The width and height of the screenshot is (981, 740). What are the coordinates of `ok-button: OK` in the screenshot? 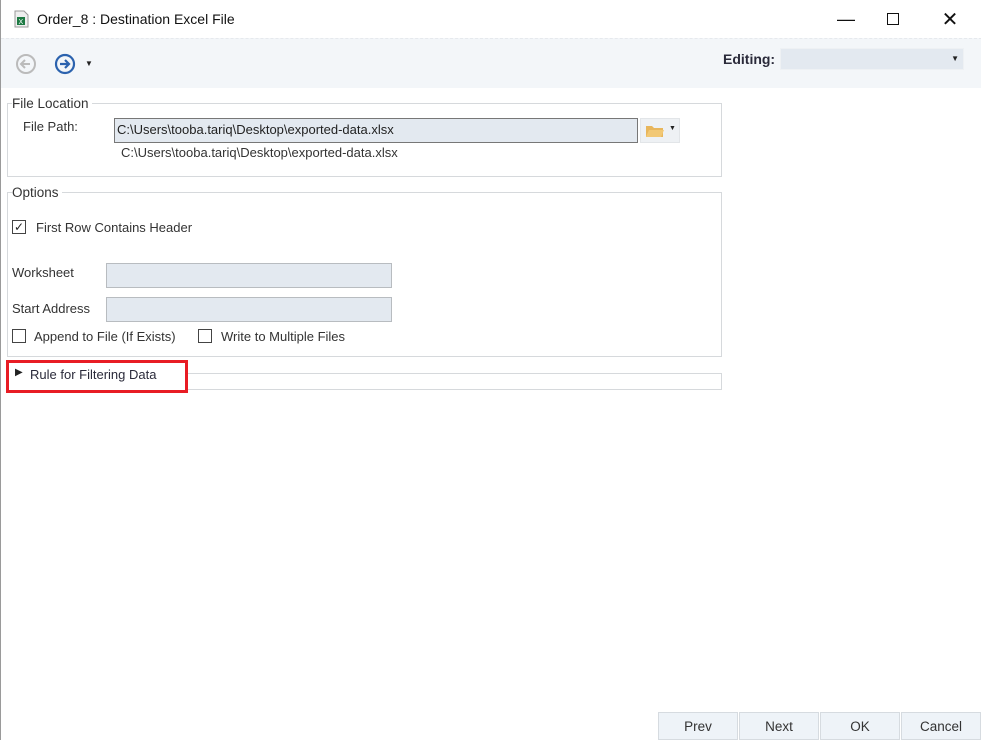 It's located at (860, 726).